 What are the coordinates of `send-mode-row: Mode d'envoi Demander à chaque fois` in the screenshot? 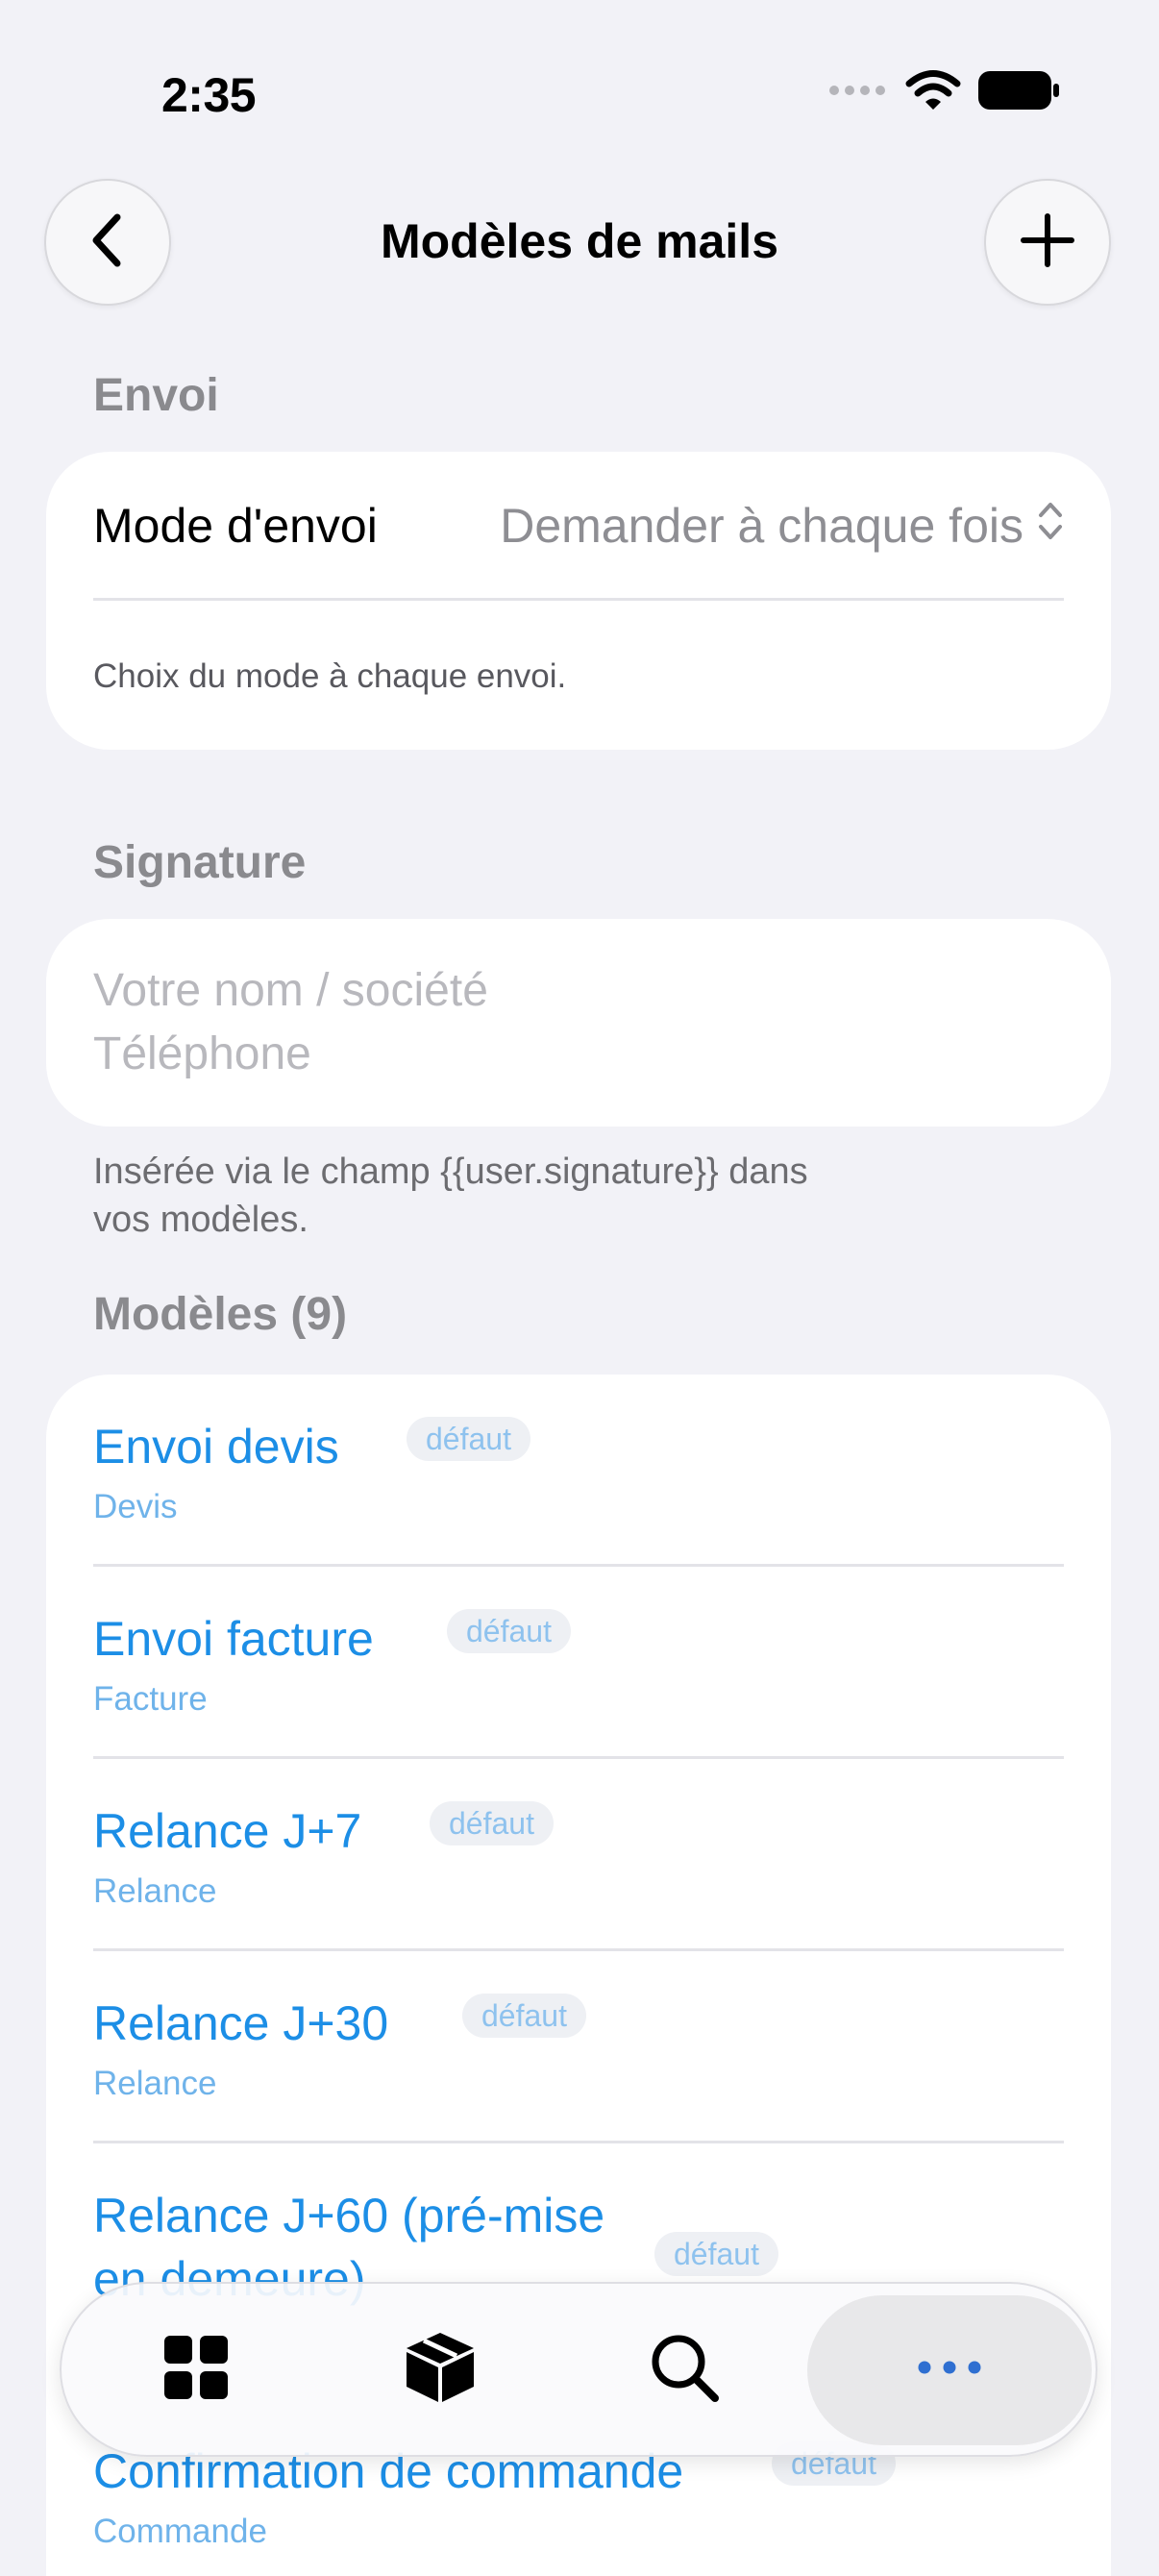 It's located at (578, 526).